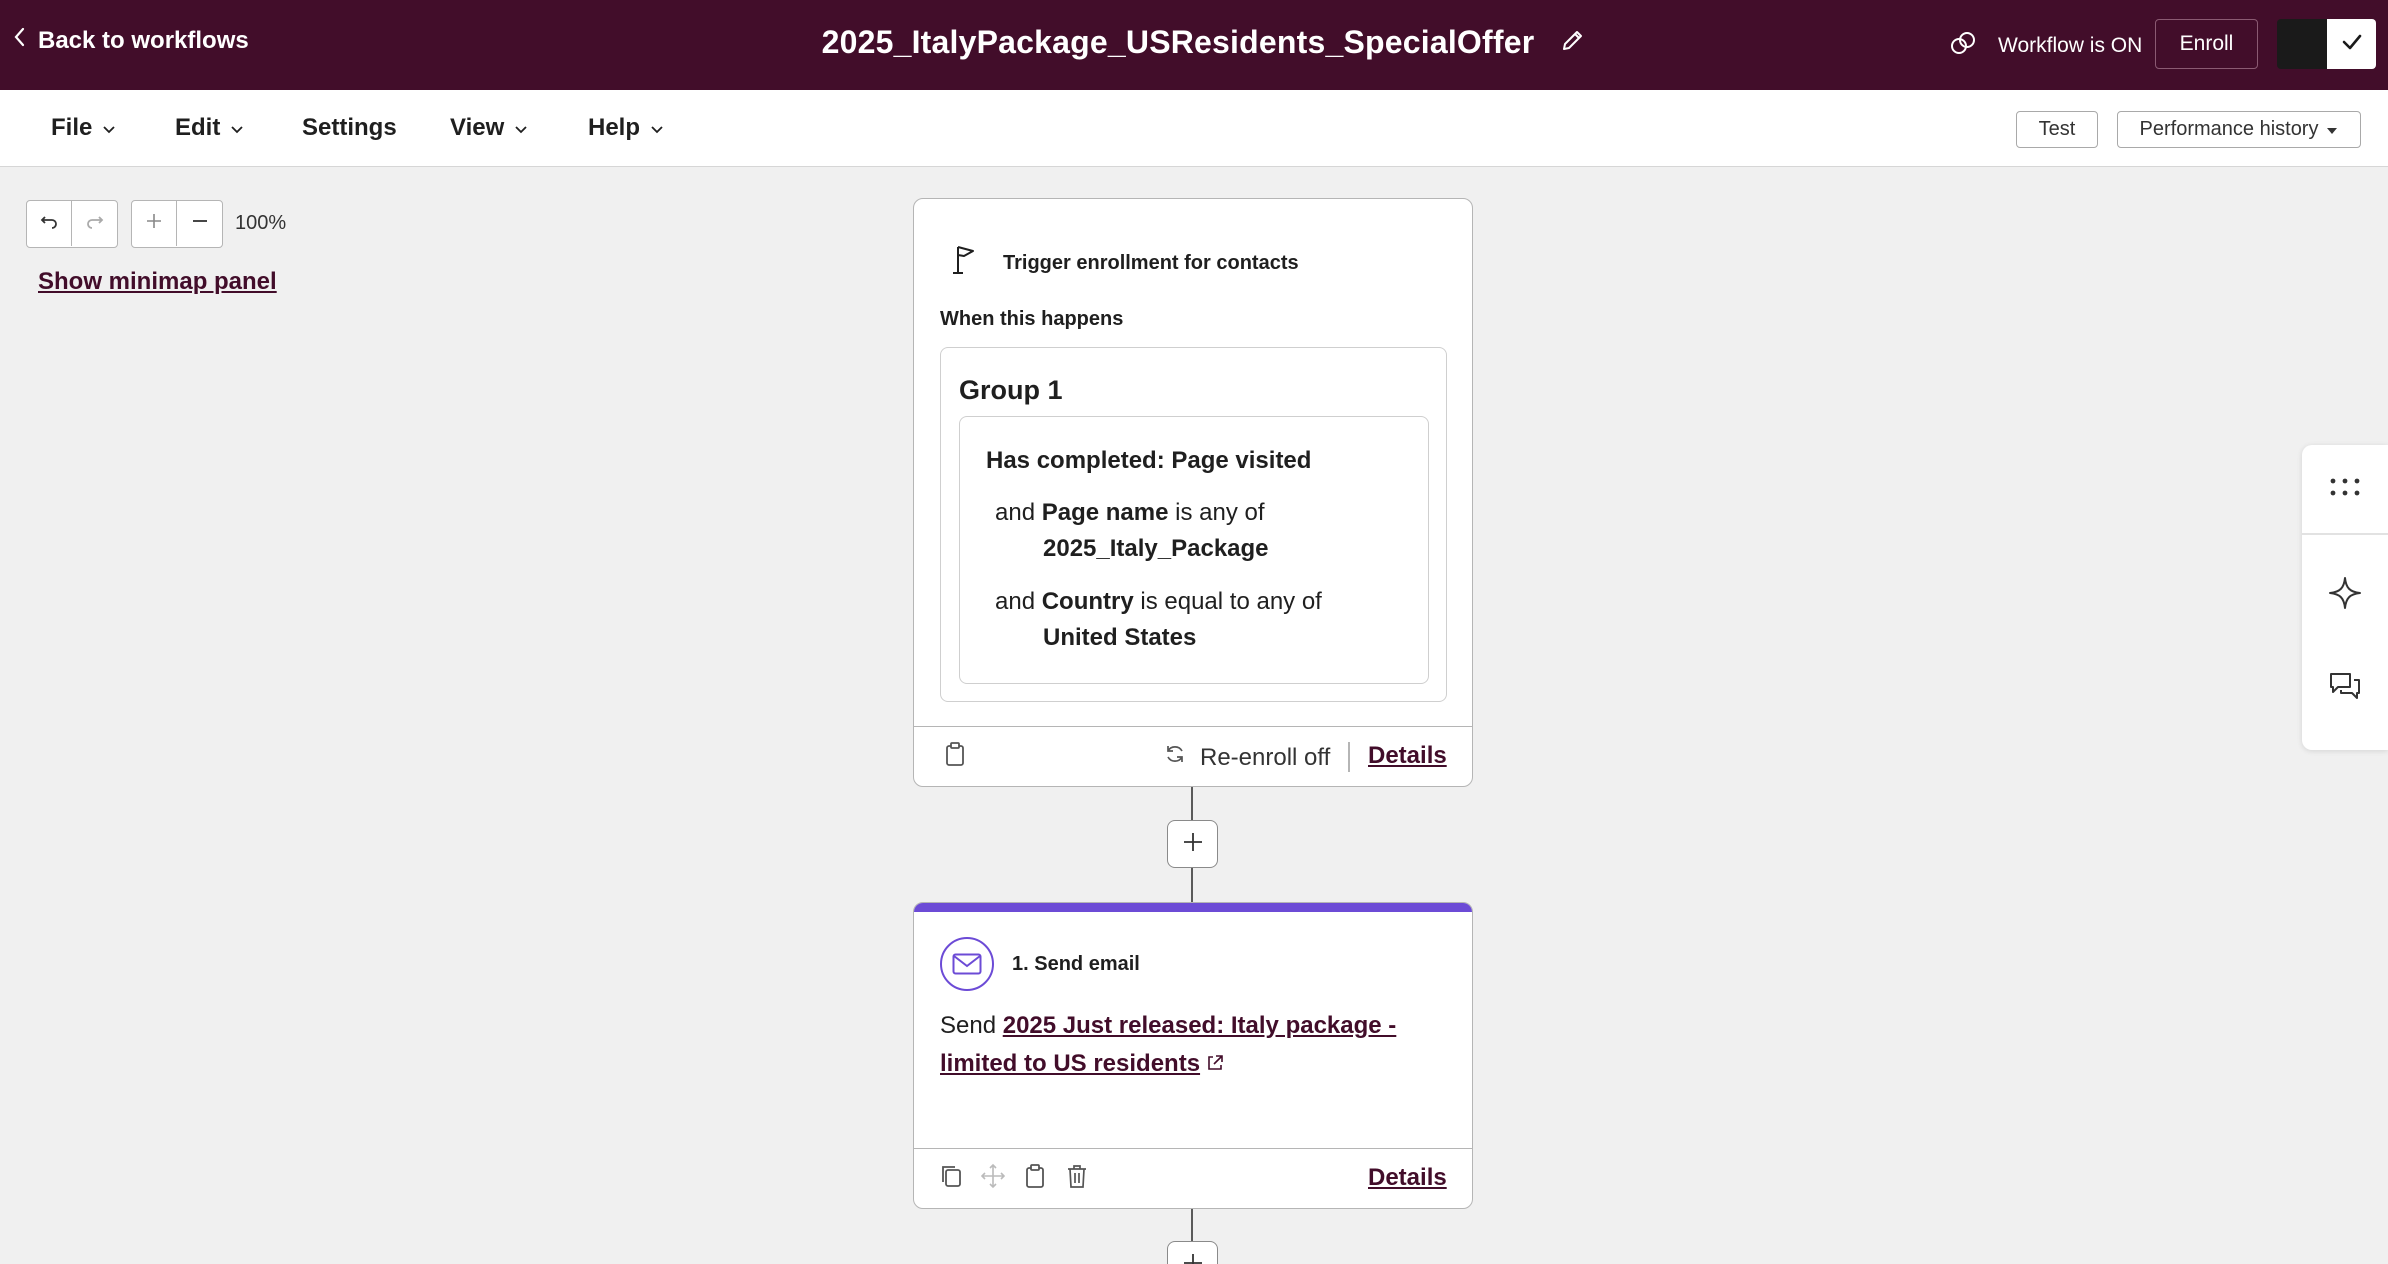  I want to click on condition-property: Country, so click(1087, 601).